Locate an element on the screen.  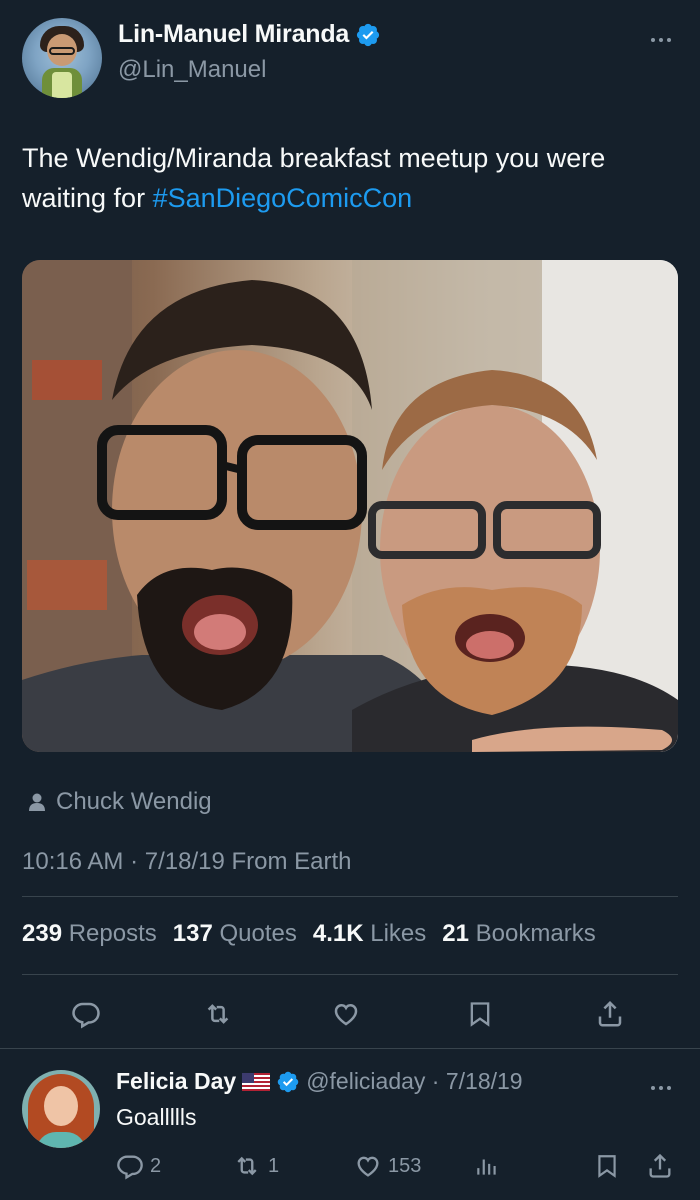
reply-action-bar: 2 1 153 is located at coordinates (397, 1167).